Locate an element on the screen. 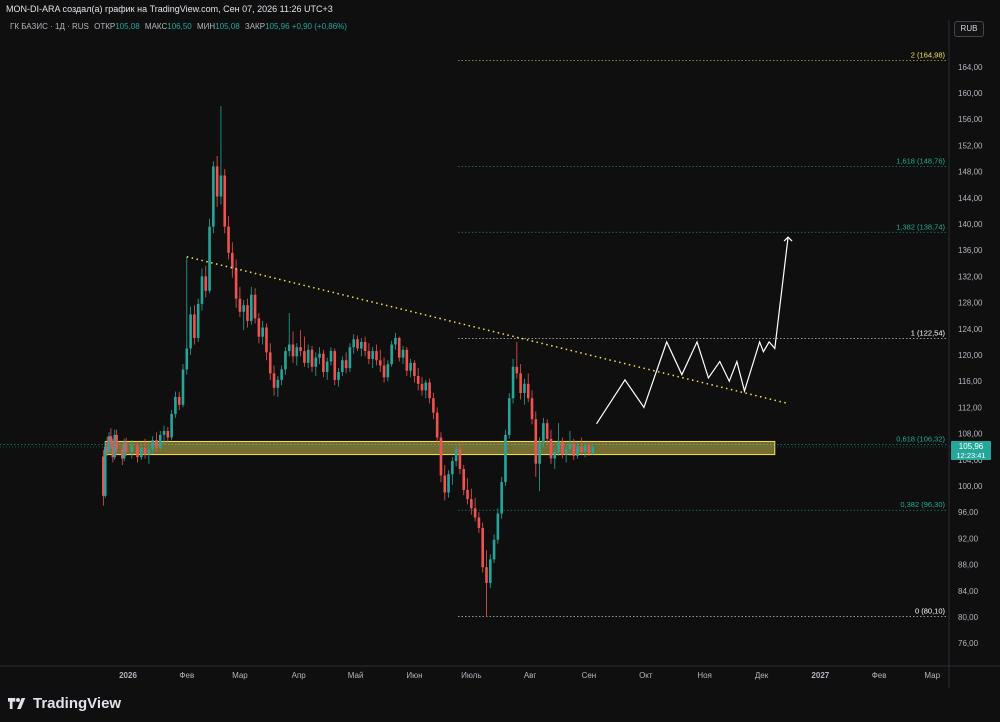 The width and height of the screenshot is (1000, 722). fib-level-label: 1,618 (148,76) is located at coordinates (920, 161).